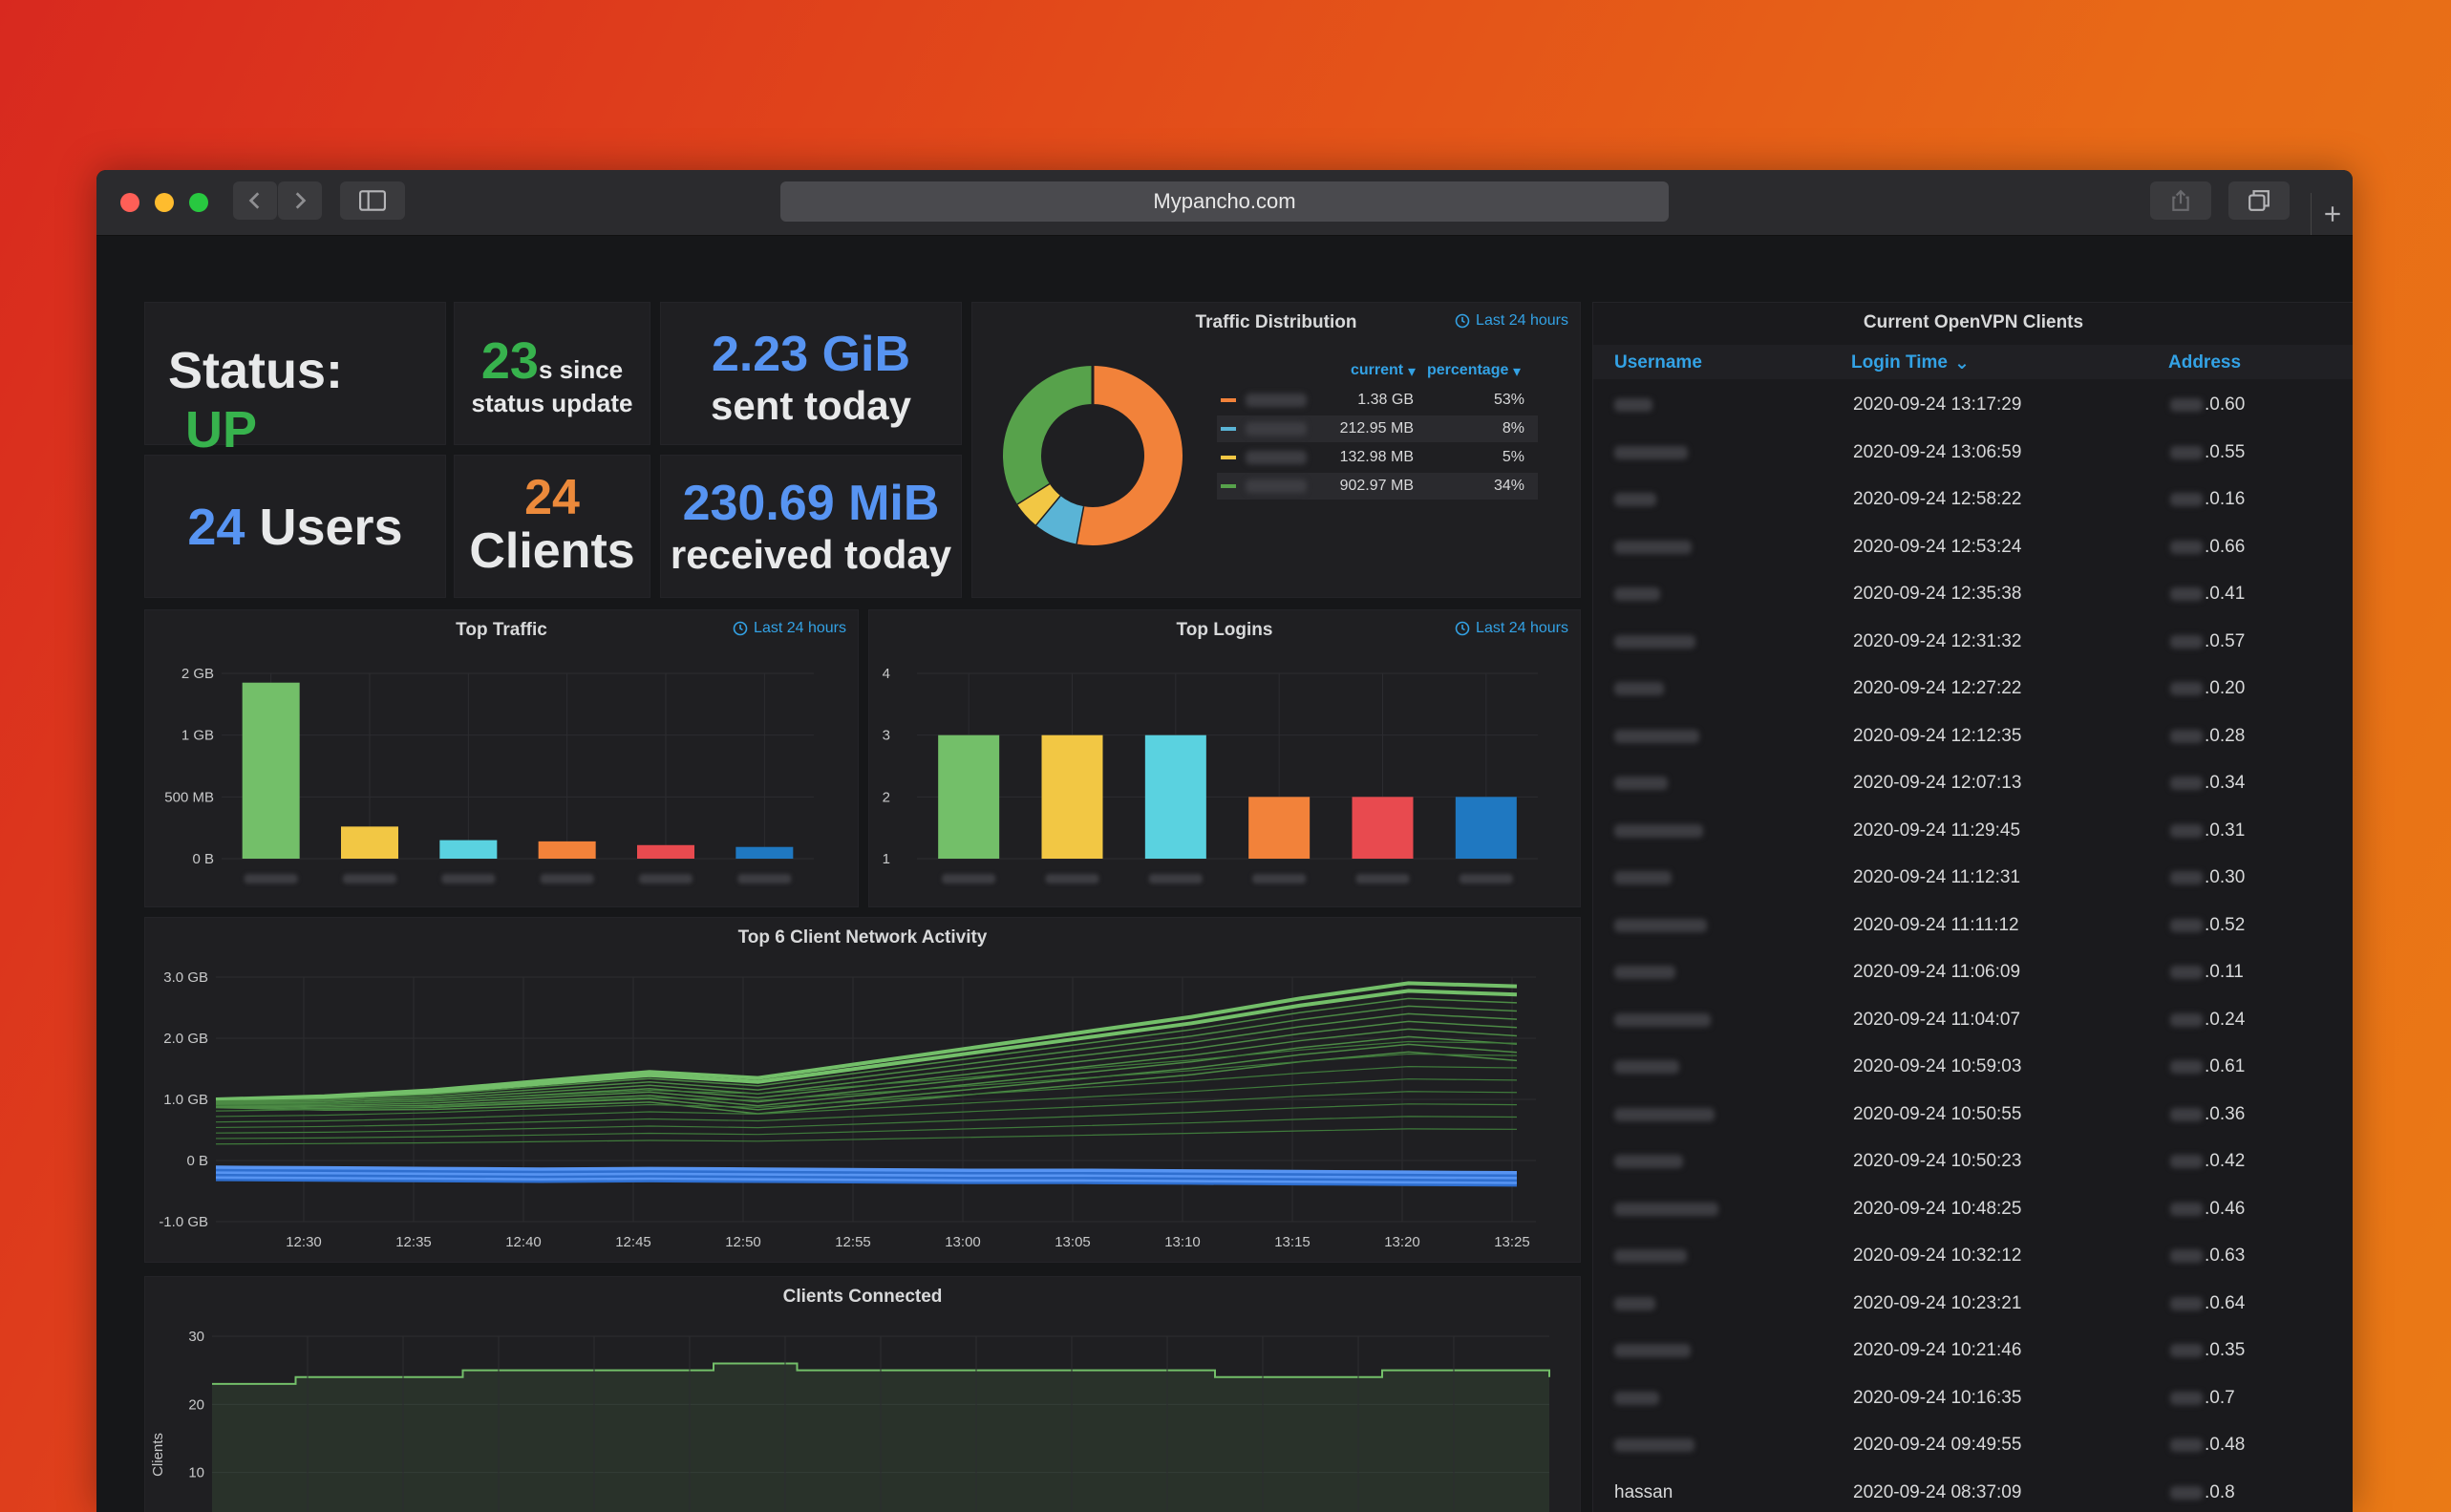 The width and height of the screenshot is (2451, 1512). What do you see at coordinates (1467, 370) in the screenshot?
I see `column-header-percentage: percentage` at bounding box center [1467, 370].